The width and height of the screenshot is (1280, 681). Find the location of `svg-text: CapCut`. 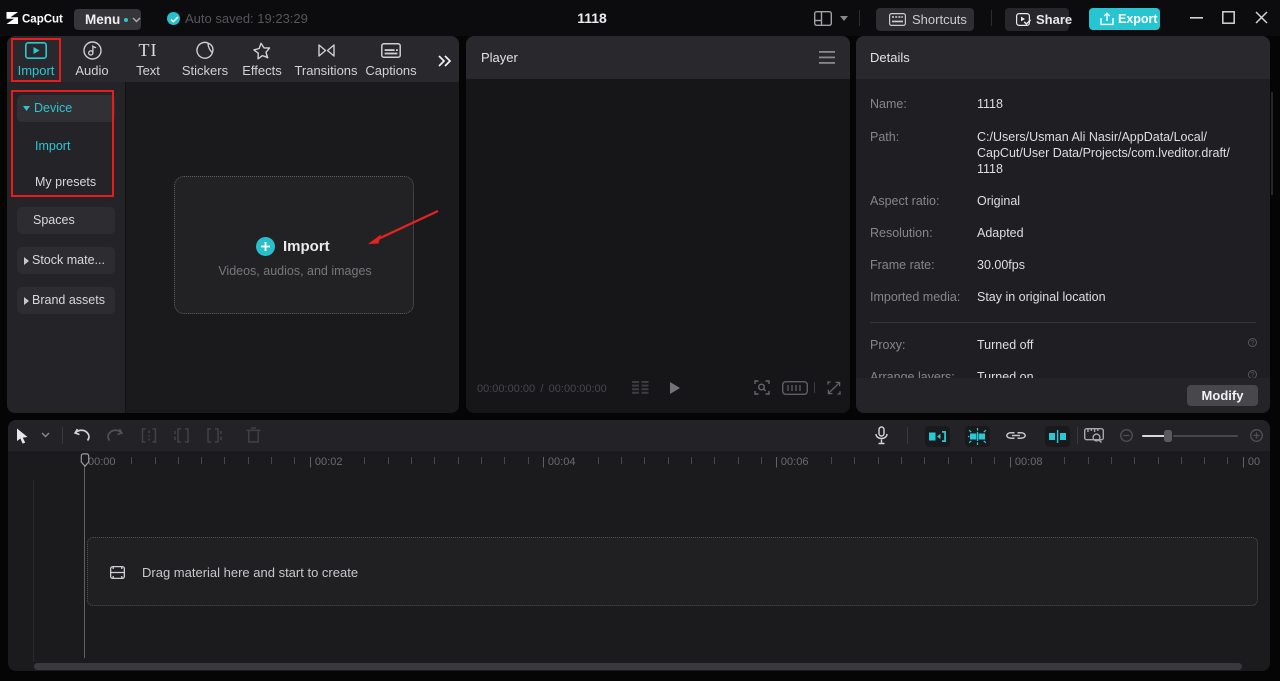

svg-text: CapCut is located at coordinates (42, 20).